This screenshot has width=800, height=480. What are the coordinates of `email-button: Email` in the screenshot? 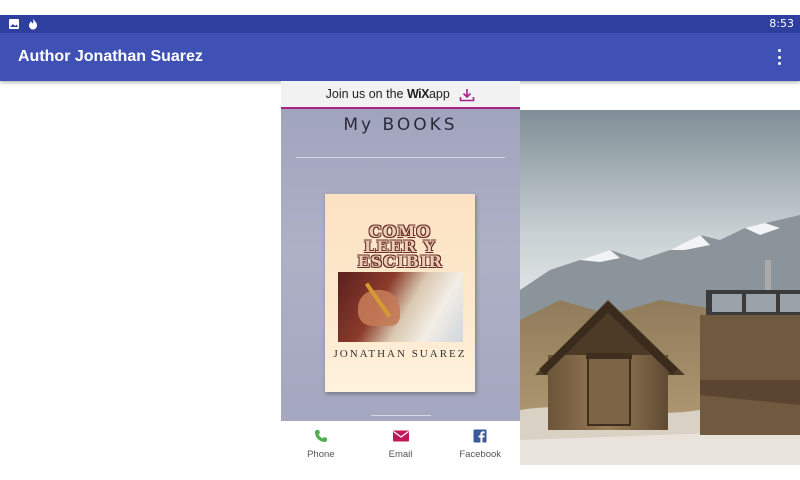 It's located at (401, 443).